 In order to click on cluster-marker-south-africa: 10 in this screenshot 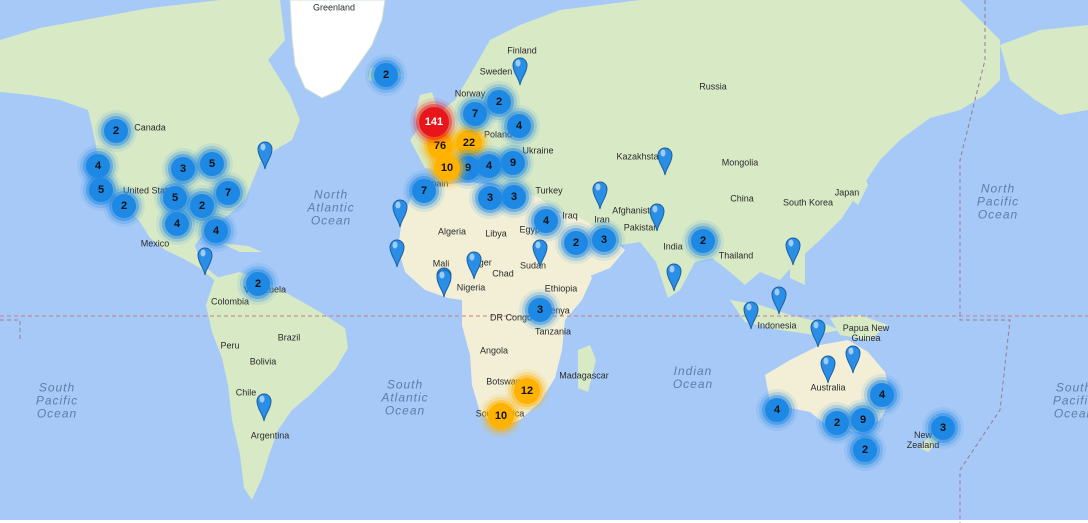, I will do `click(501, 416)`.